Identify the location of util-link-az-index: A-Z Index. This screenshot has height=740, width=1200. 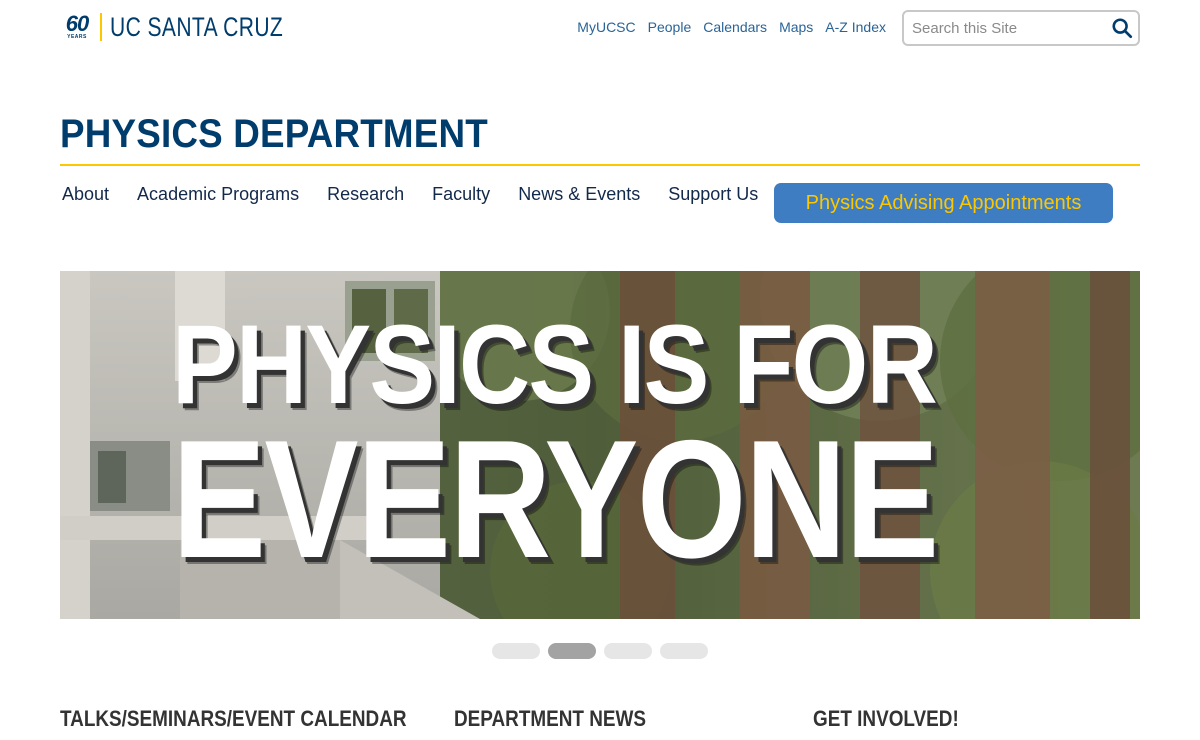
(855, 27).